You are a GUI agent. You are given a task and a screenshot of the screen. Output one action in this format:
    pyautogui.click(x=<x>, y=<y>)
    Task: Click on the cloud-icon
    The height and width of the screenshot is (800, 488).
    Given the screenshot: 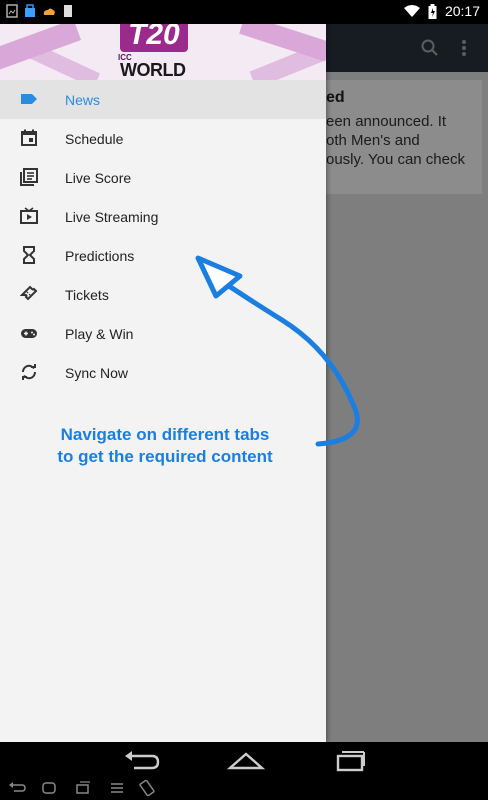 What is the action you would take?
    pyautogui.click(x=49, y=11)
    